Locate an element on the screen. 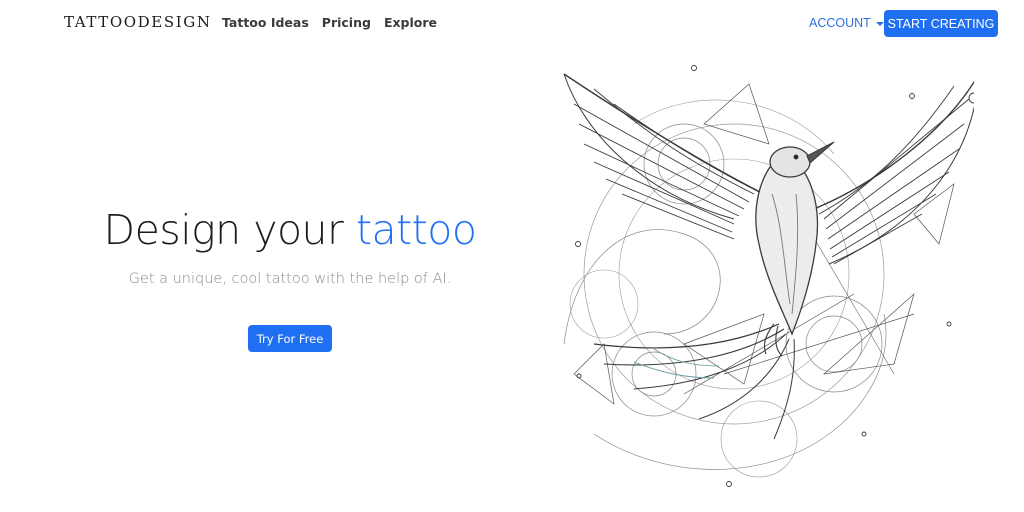 Image resolution: width=1024 pixels, height=512 pixels. account-dropdown: ACCOUNT is located at coordinates (846, 23).